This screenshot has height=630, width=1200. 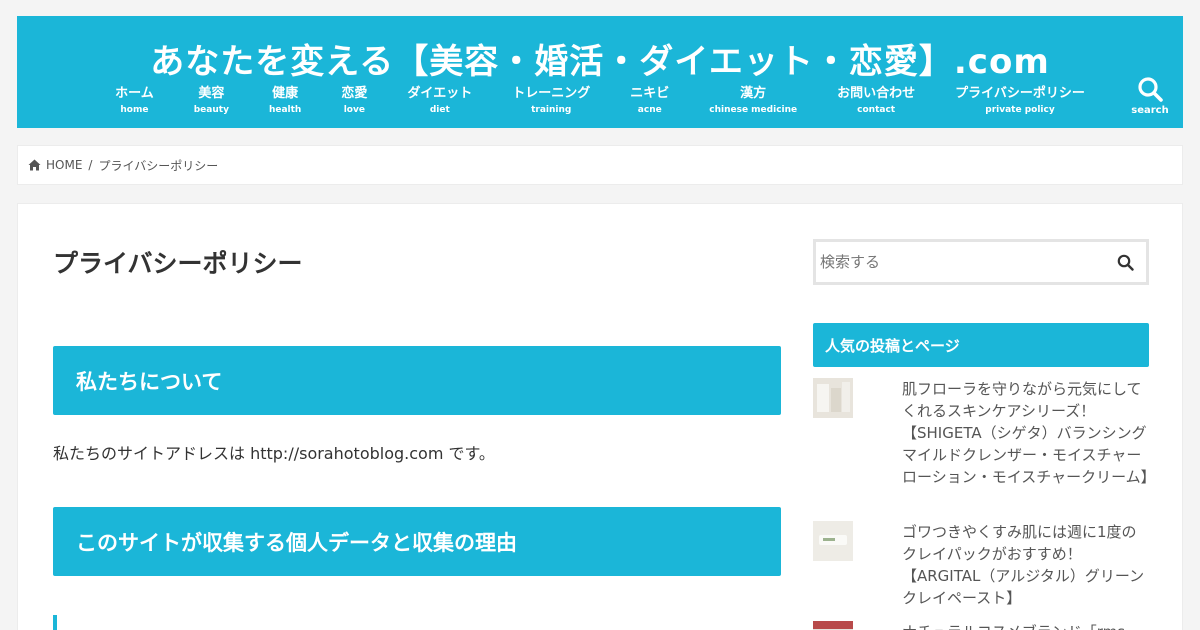 I want to click on section-heading-about: 私たちについて, so click(x=417, y=380).